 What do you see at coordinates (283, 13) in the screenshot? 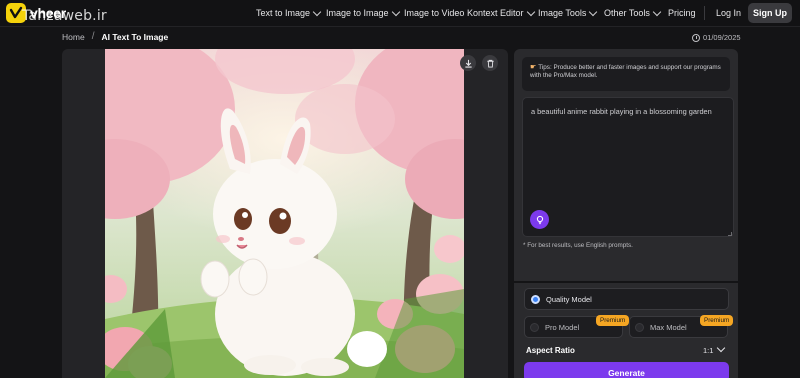
I see `nav-label: Text to Image` at bounding box center [283, 13].